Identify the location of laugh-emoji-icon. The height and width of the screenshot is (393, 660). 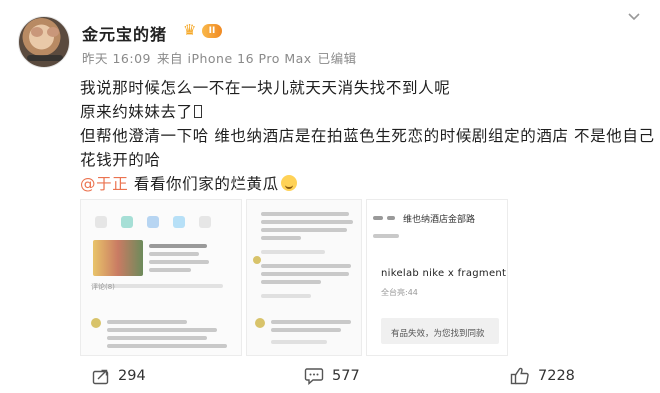
(288, 183).